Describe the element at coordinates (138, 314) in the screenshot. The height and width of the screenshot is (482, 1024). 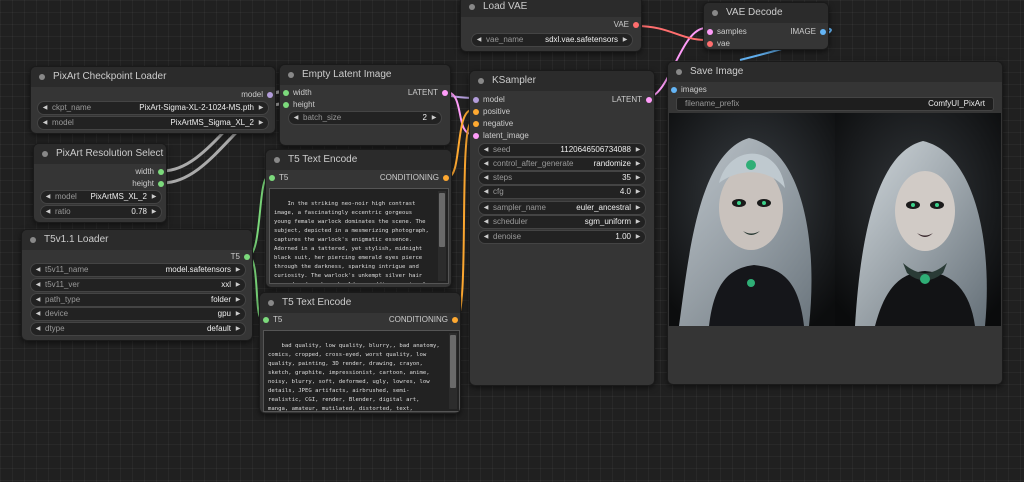
I see `device-combo: ◀ device gpu ▶` at that location.